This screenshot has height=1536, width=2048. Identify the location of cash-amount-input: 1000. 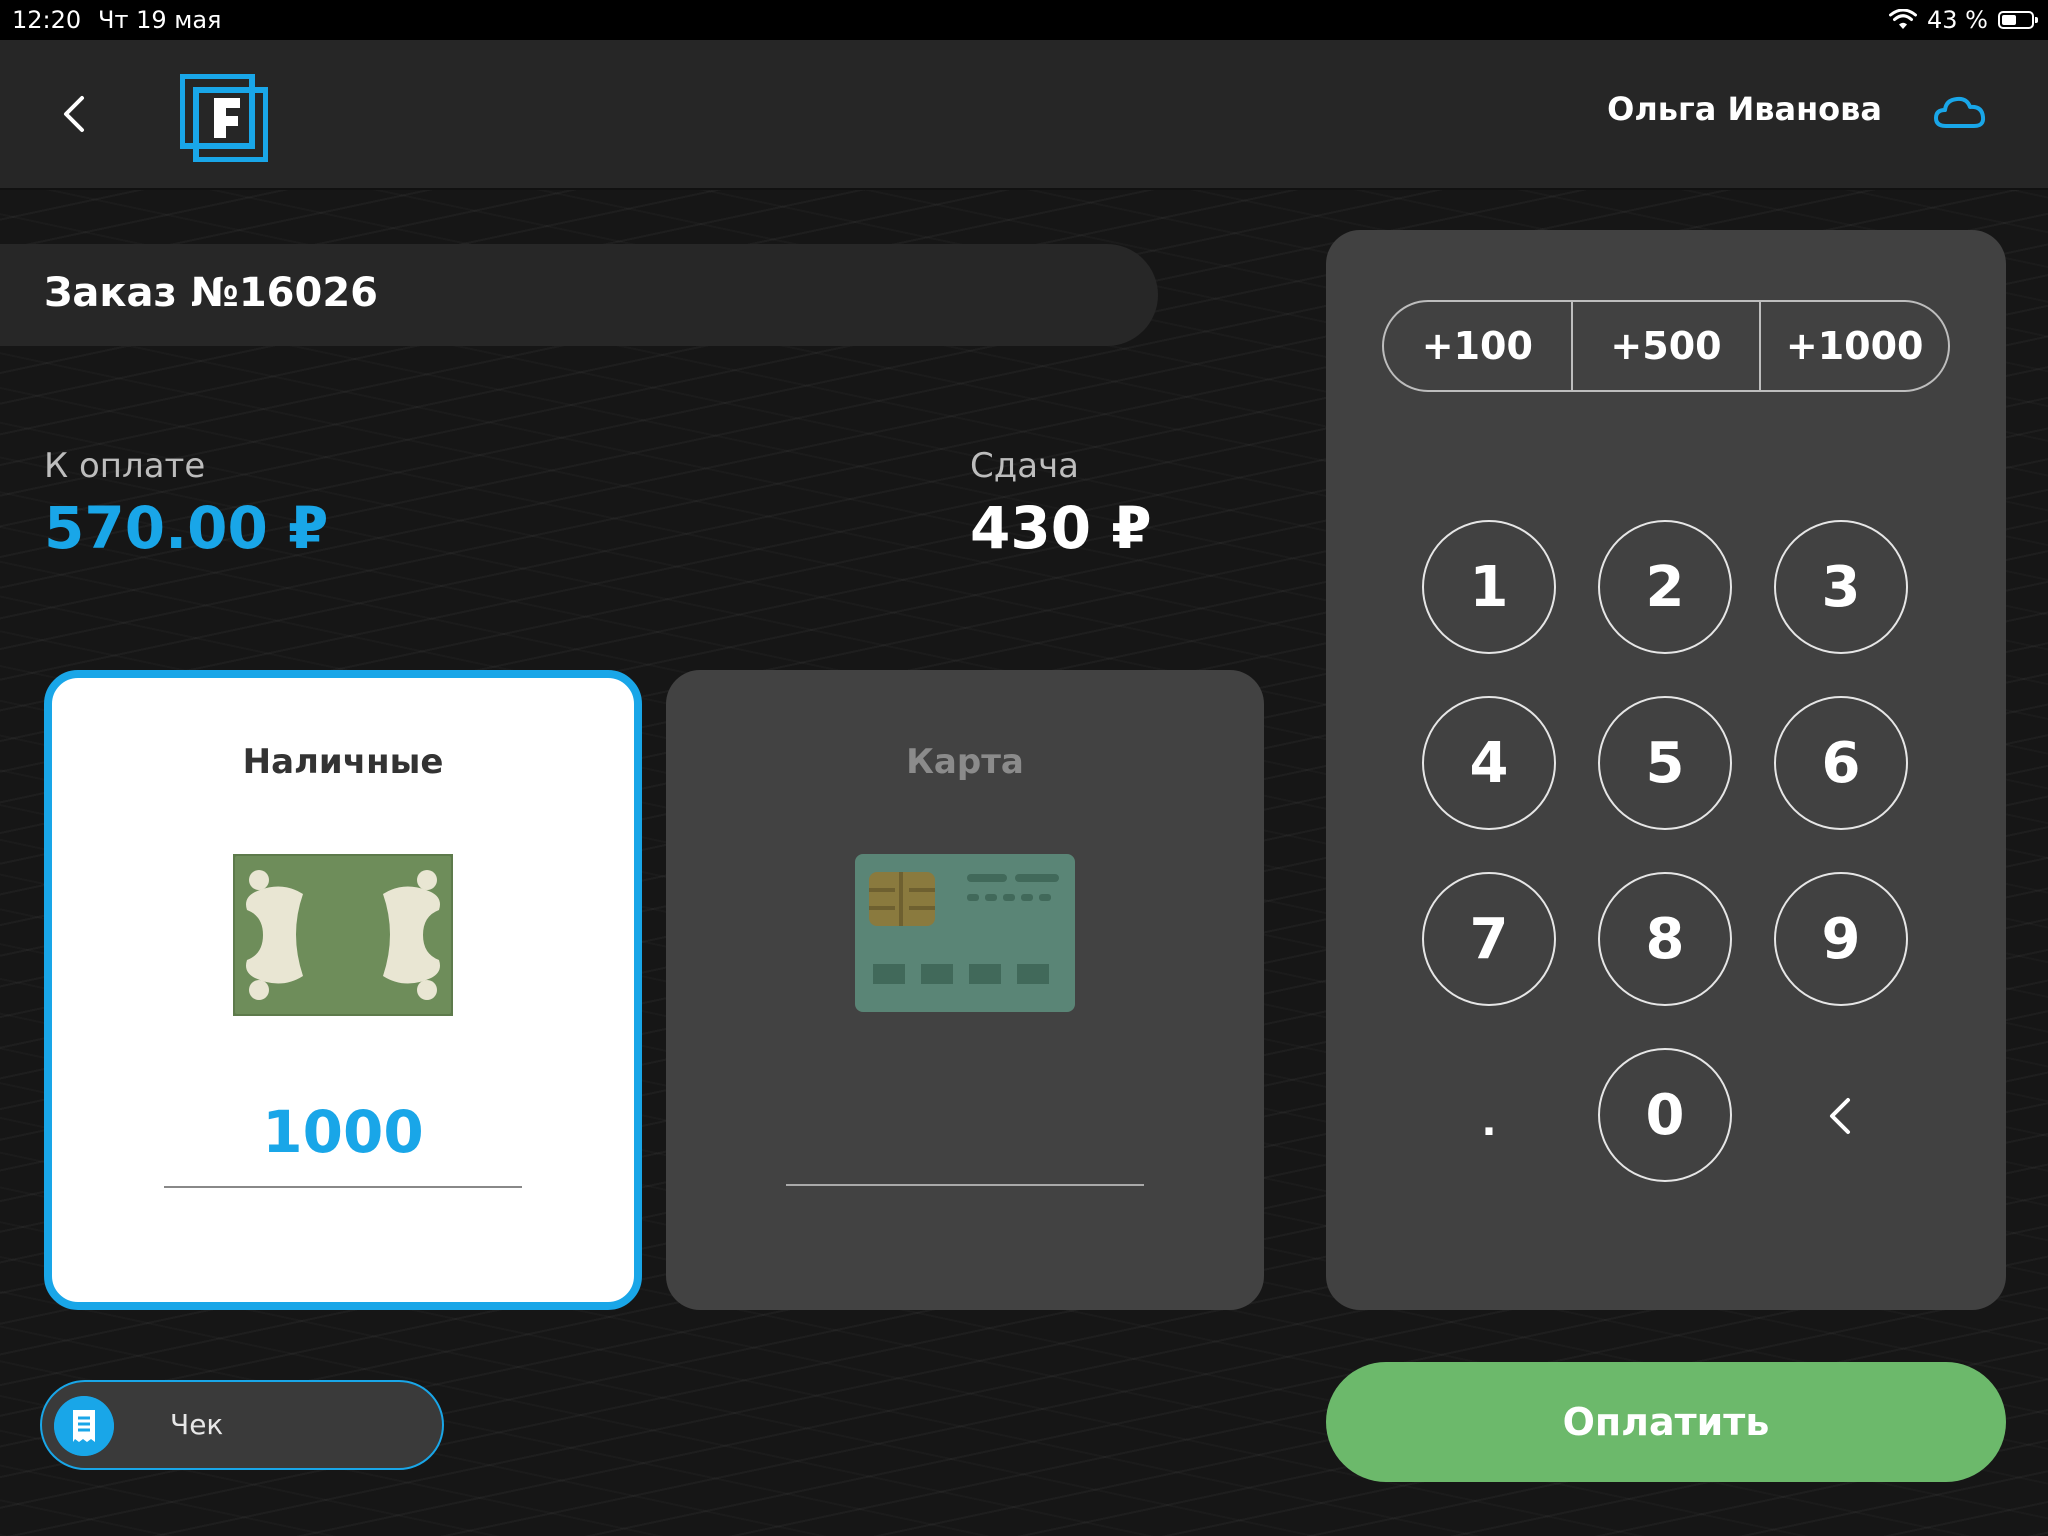
(343, 1132).